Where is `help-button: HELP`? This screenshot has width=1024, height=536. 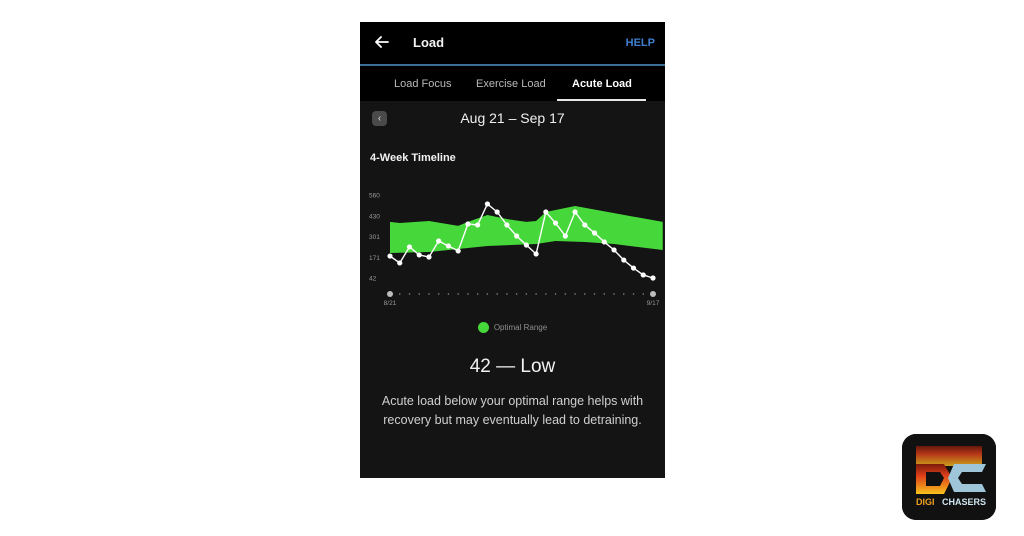
help-button: HELP is located at coordinates (640, 43).